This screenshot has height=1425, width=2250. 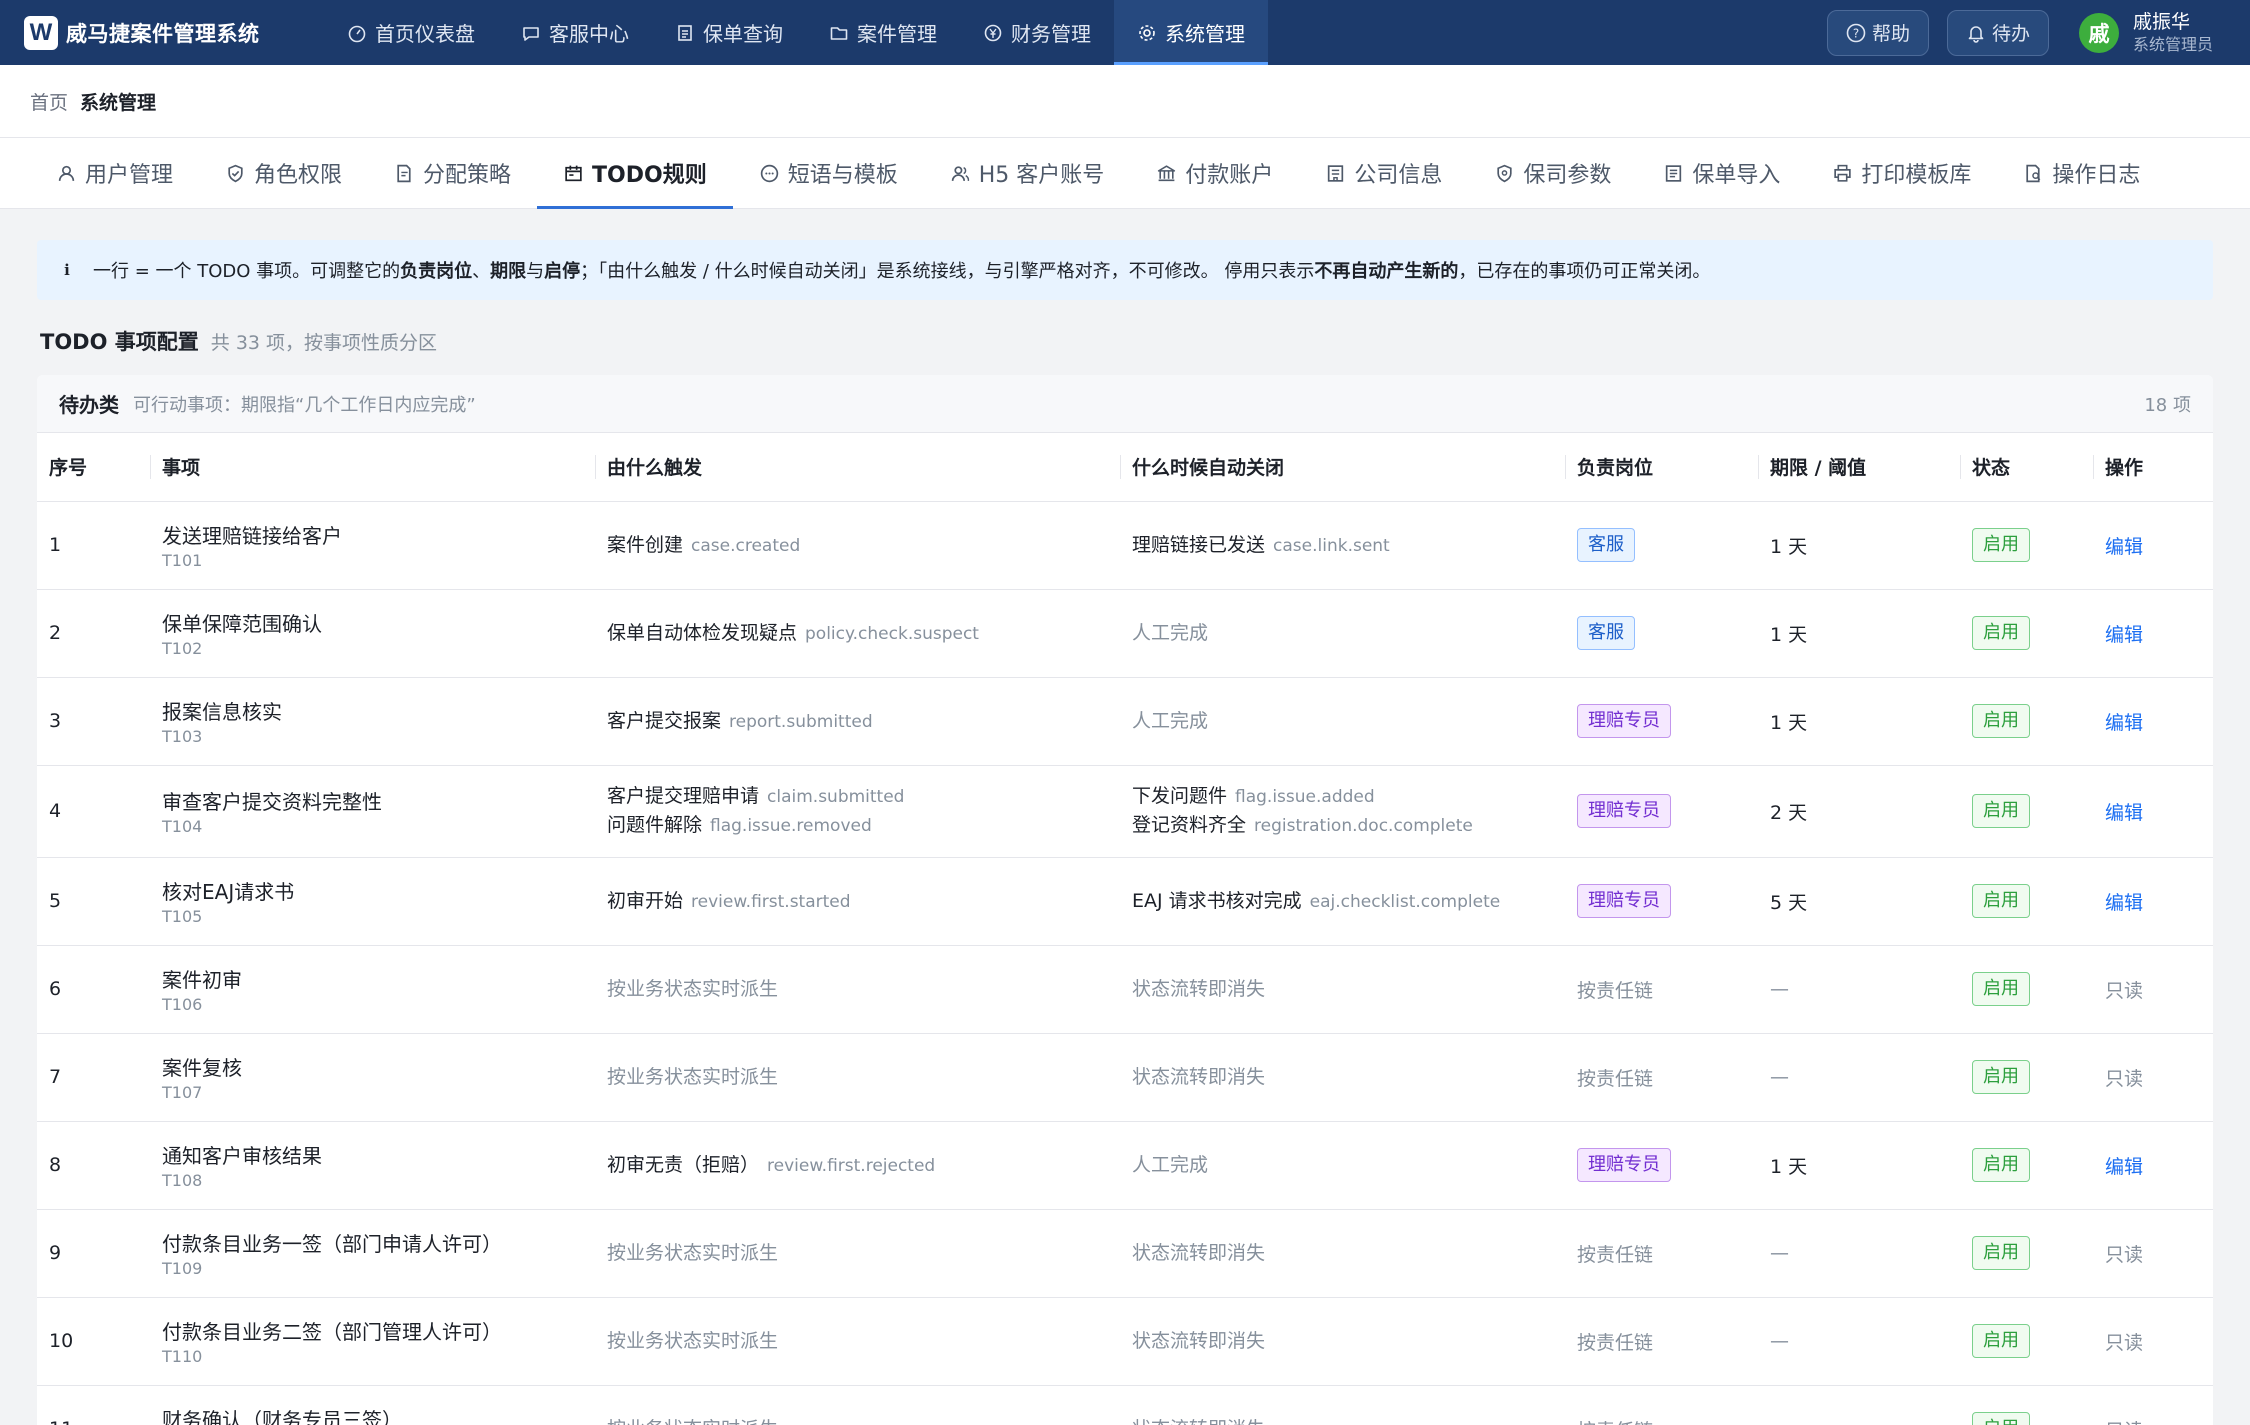 I want to click on help-button: ? 帮助, so click(x=1877, y=32).